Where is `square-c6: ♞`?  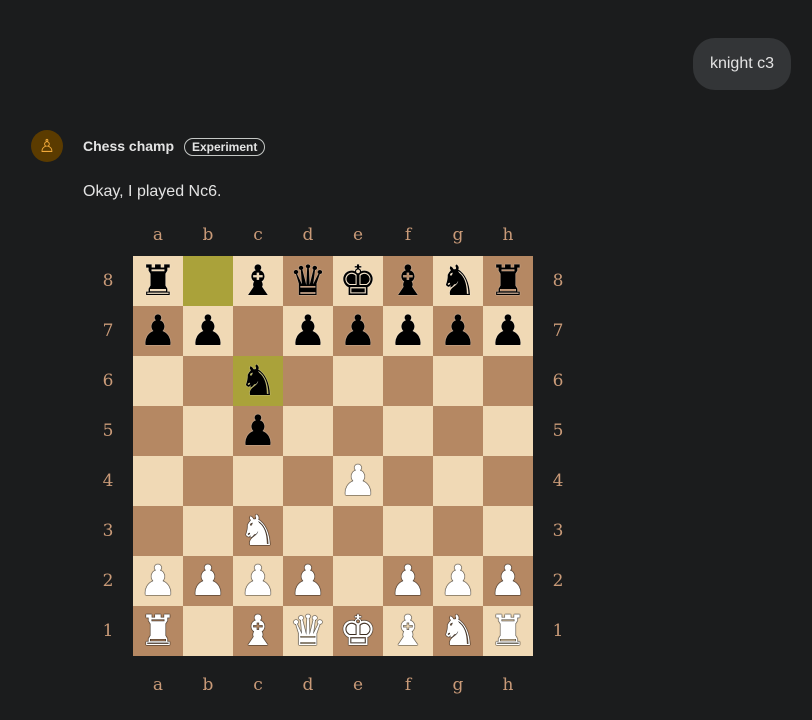 square-c6: ♞ is located at coordinates (258, 381).